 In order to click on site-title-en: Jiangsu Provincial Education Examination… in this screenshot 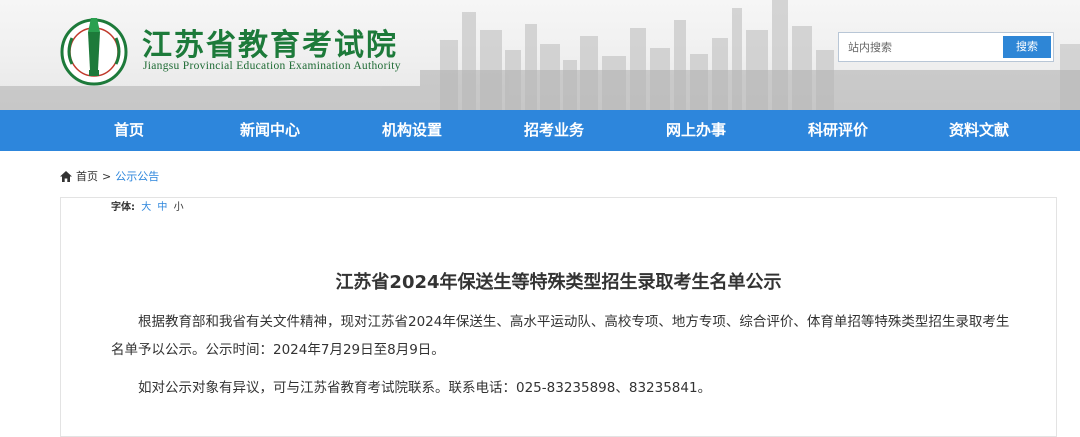, I will do `click(272, 66)`.